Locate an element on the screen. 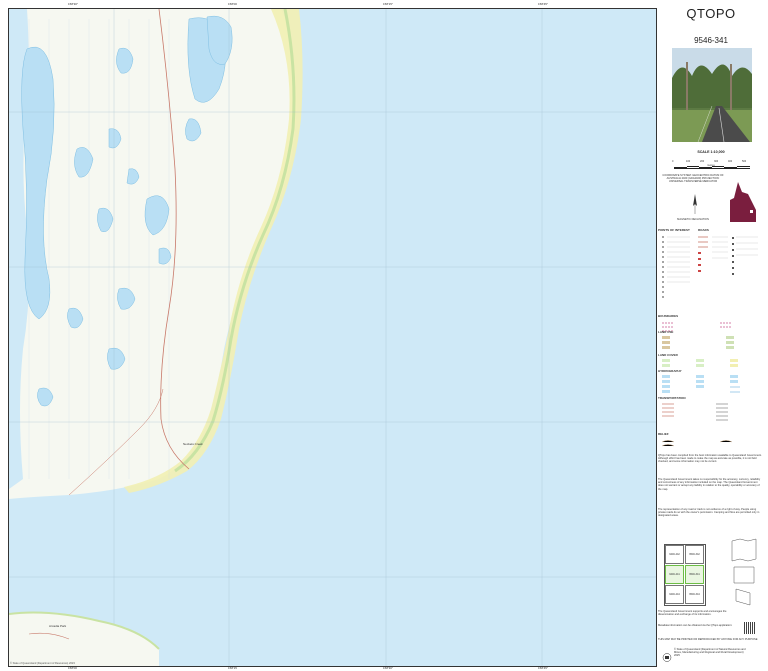 This screenshot has height=671, width=768. north-arrow-icon is located at coordinates (695, 204).